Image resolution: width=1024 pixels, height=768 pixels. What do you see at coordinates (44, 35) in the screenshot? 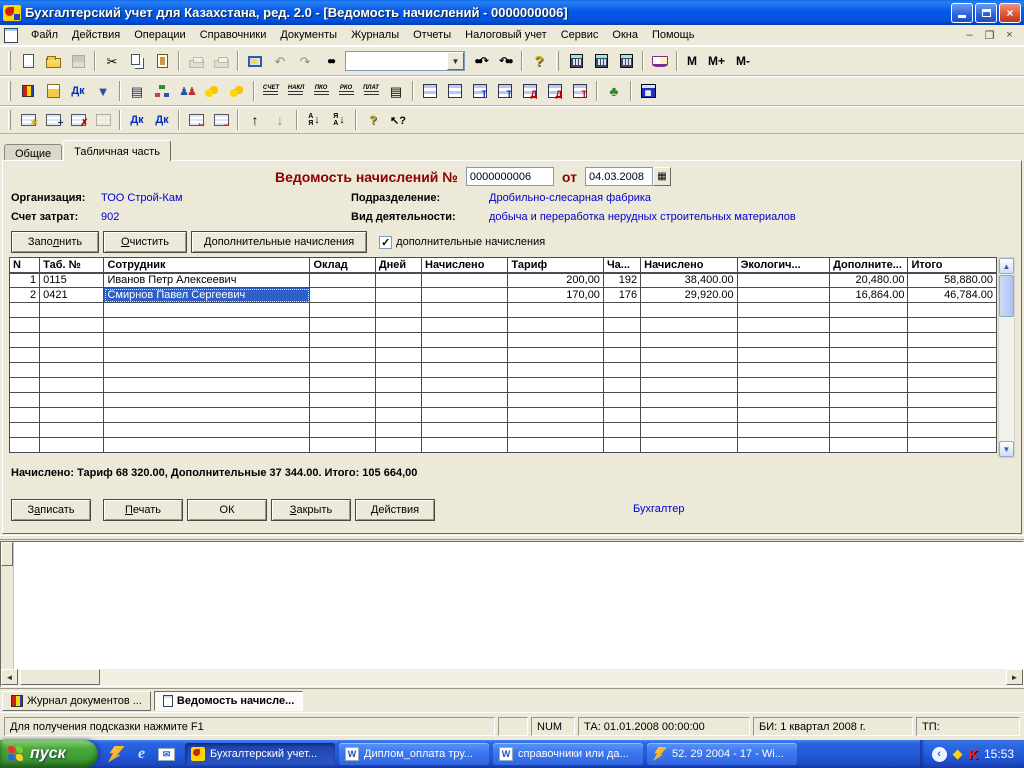
I see `menu-item-file: Файл` at bounding box center [44, 35].